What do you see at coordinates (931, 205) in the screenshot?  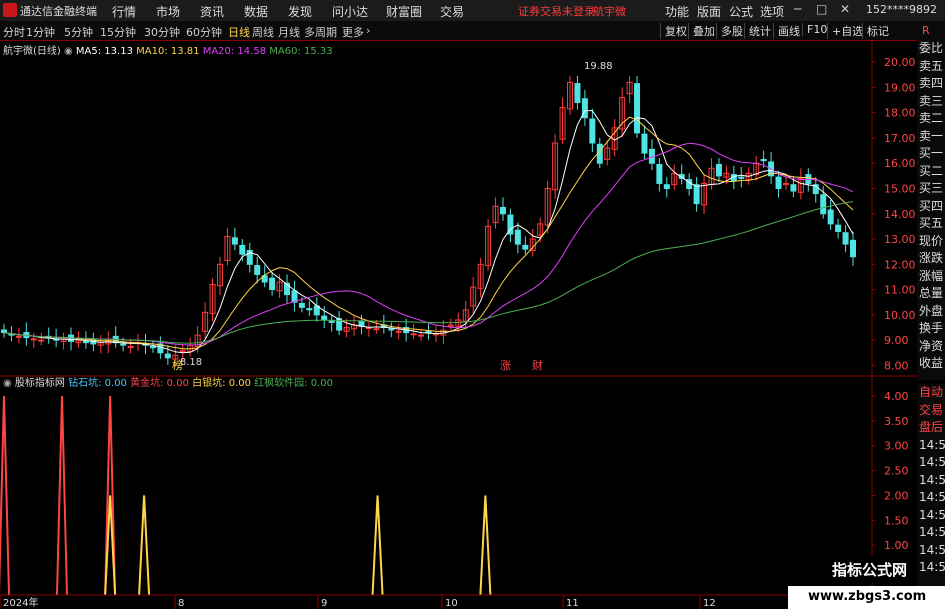 I see `side-label: 买四` at bounding box center [931, 205].